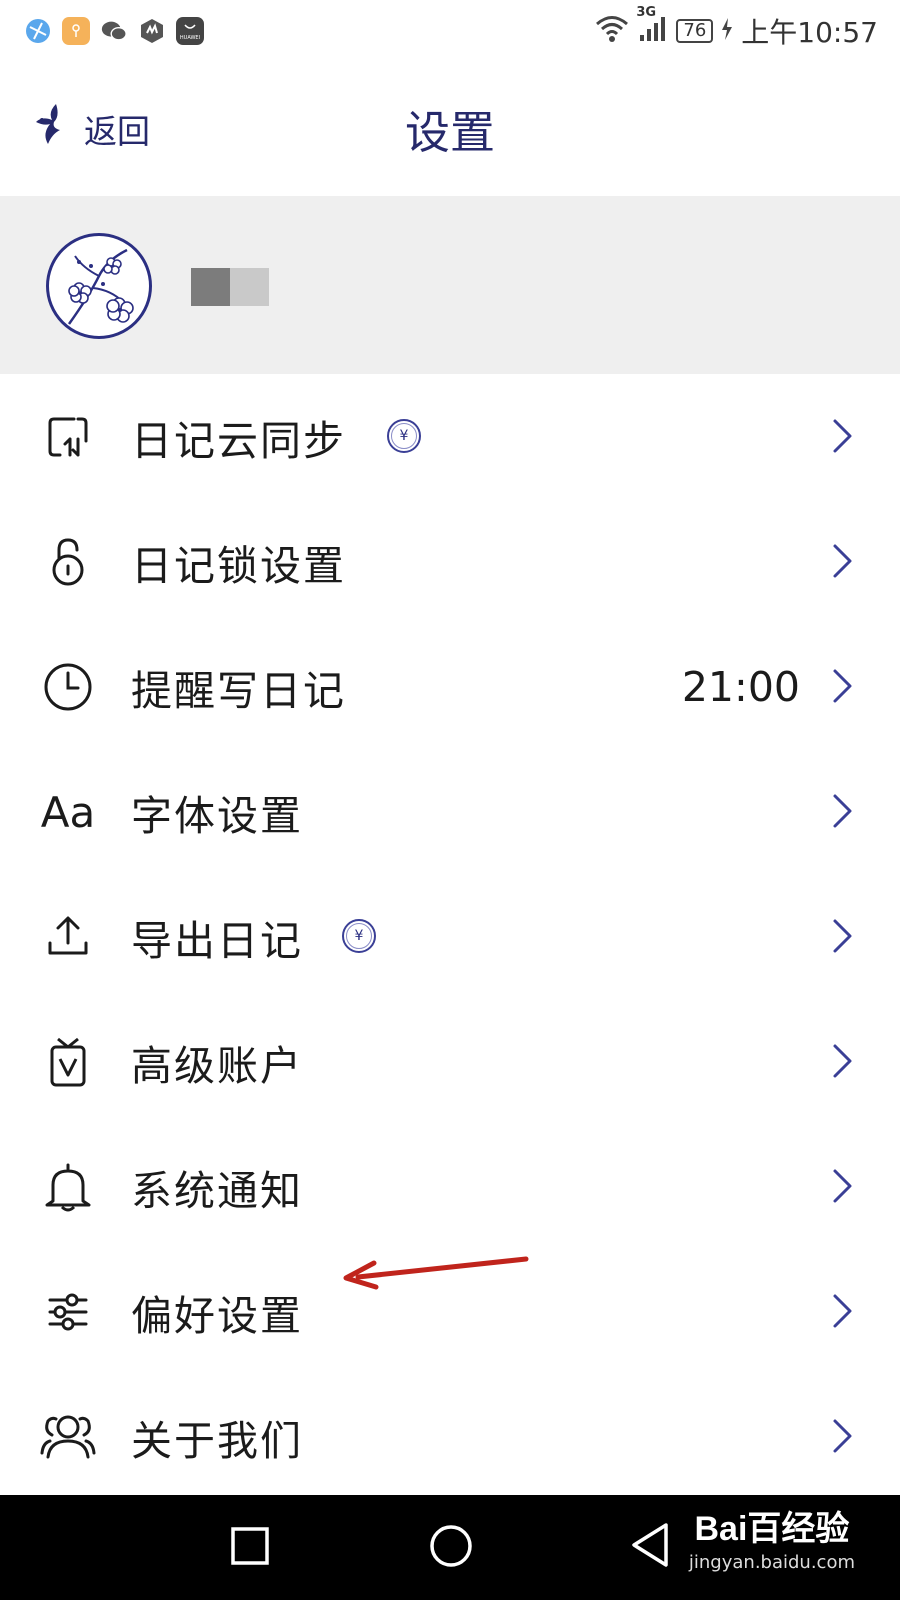 This screenshot has height=1600, width=900. What do you see at coordinates (436, 1273) in the screenshot?
I see `annotation-arrow` at bounding box center [436, 1273].